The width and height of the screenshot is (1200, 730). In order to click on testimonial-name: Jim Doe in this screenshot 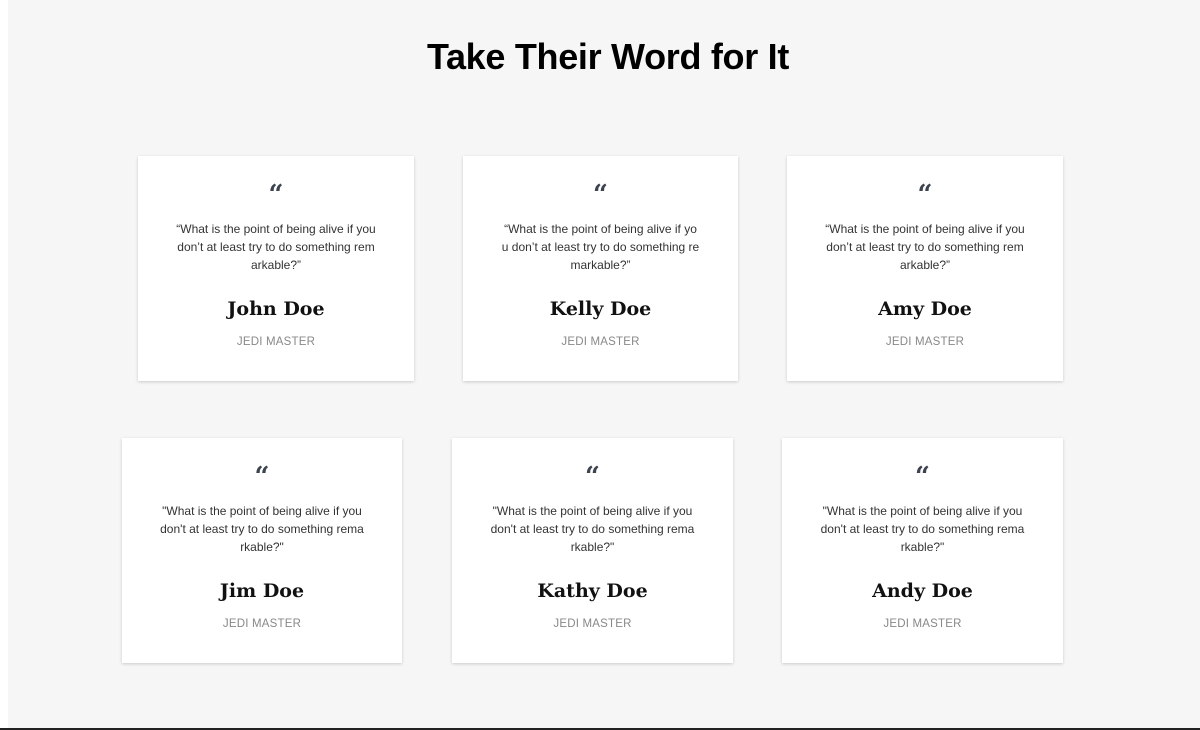, I will do `click(262, 591)`.